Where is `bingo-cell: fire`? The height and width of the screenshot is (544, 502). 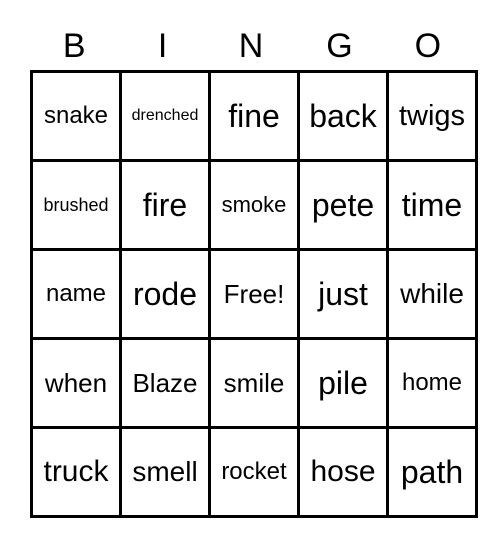
bingo-cell: fire is located at coordinates (165, 205).